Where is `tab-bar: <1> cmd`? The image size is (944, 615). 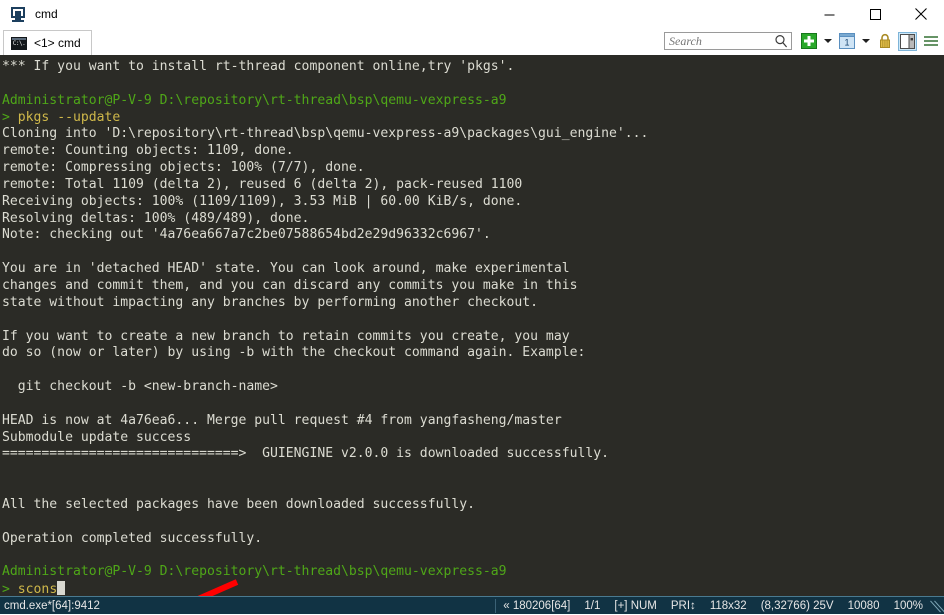 tab-bar: <1> cmd is located at coordinates (472, 42).